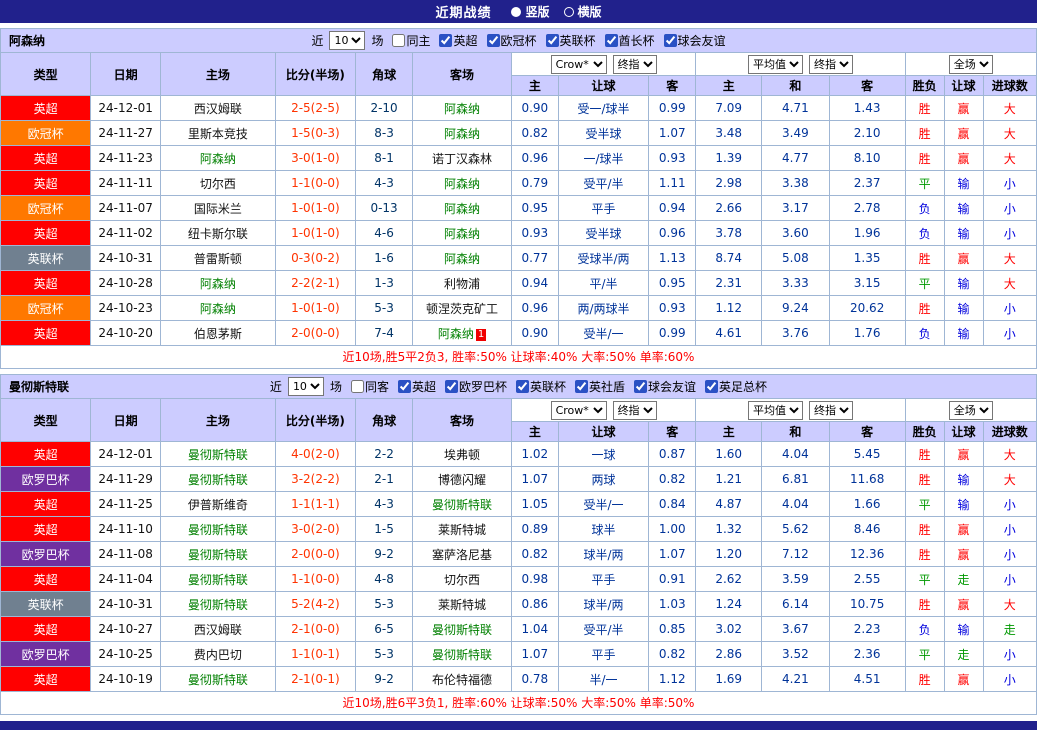  Describe the element at coordinates (315, 333) in the screenshot. I see `score: 2-0(0-0)` at that location.